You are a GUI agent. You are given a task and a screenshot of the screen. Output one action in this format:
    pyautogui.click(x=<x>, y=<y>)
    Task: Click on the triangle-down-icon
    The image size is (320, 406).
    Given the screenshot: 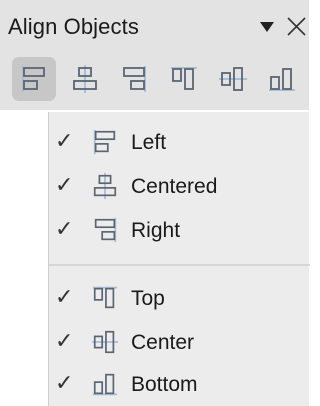 What is the action you would take?
    pyautogui.click(x=267, y=27)
    